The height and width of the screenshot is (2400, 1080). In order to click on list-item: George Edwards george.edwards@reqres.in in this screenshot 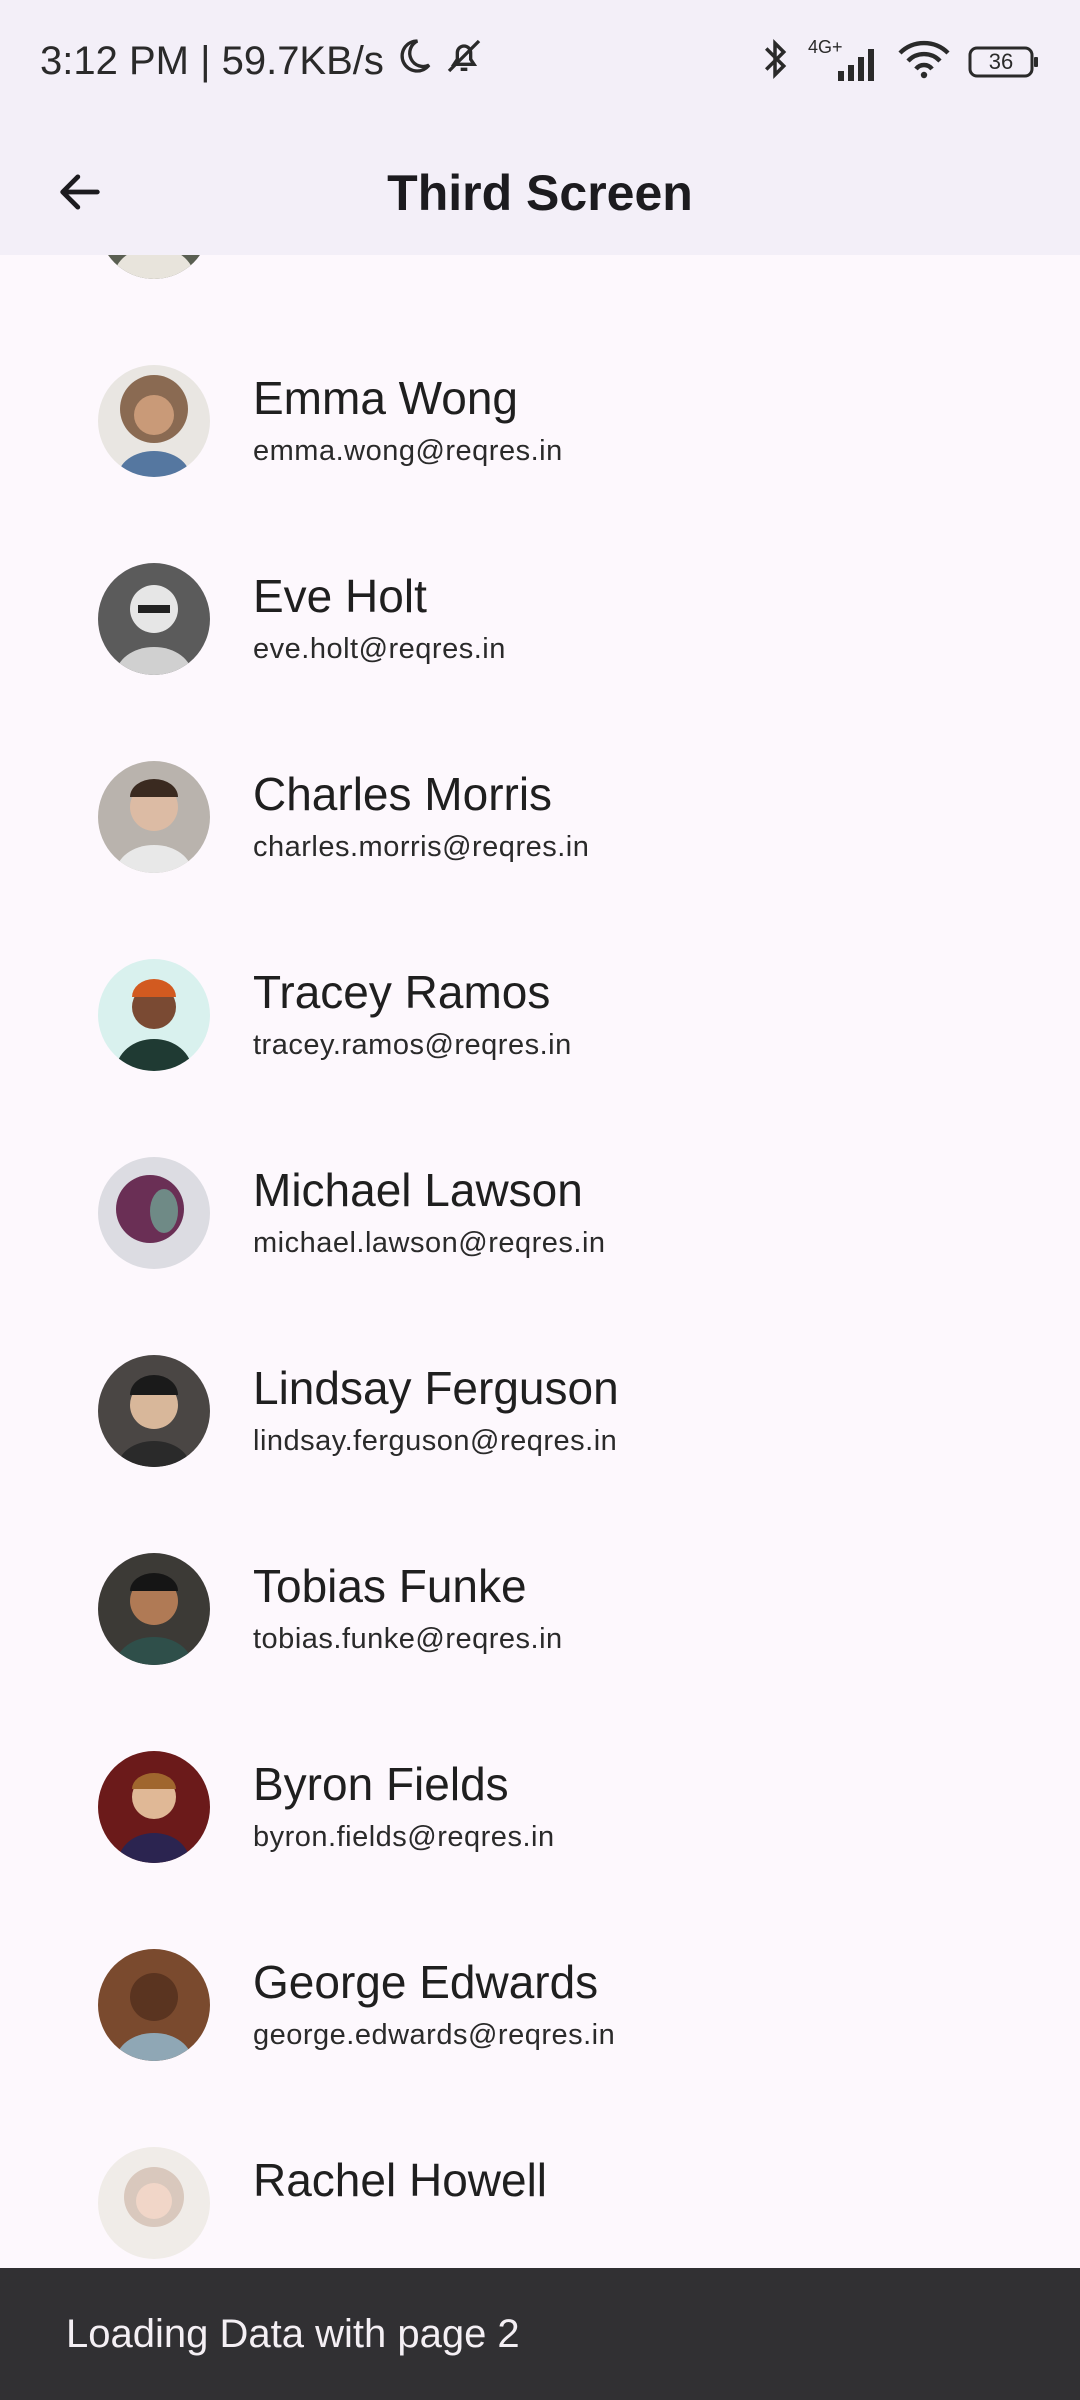, I will do `click(540, 2004)`.